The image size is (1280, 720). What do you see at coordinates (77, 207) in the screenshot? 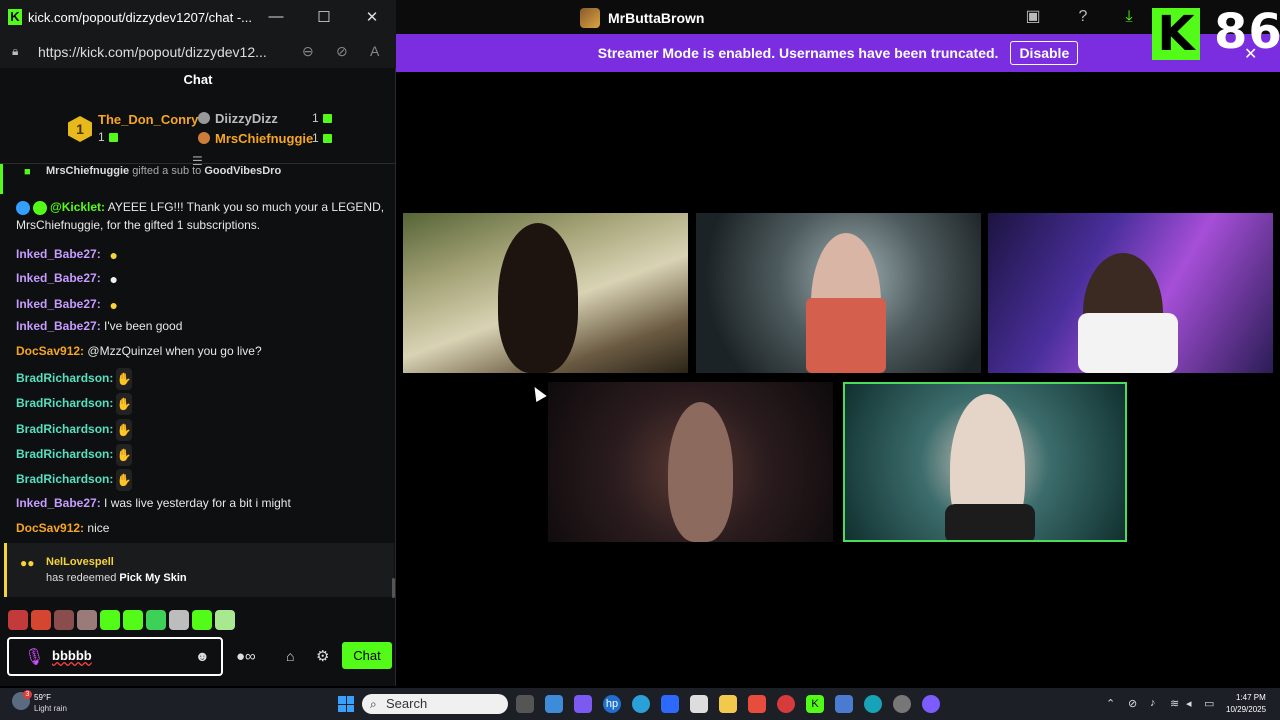
I see `chat-username: @Kicklet:` at bounding box center [77, 207].